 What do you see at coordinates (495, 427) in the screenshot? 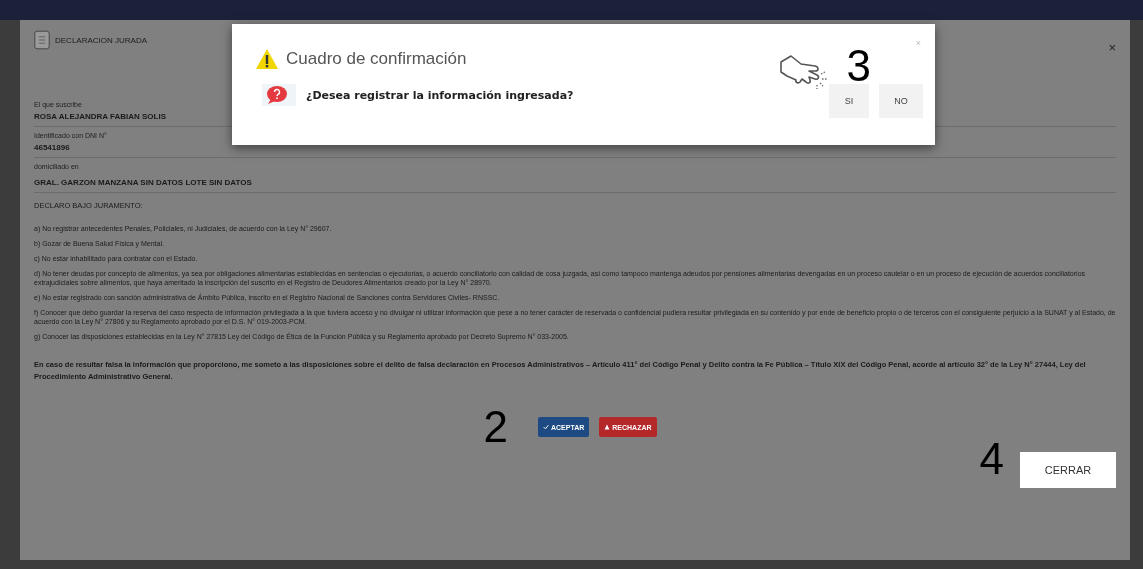
I see `step-number: 2` at bounding box center [495, 427].